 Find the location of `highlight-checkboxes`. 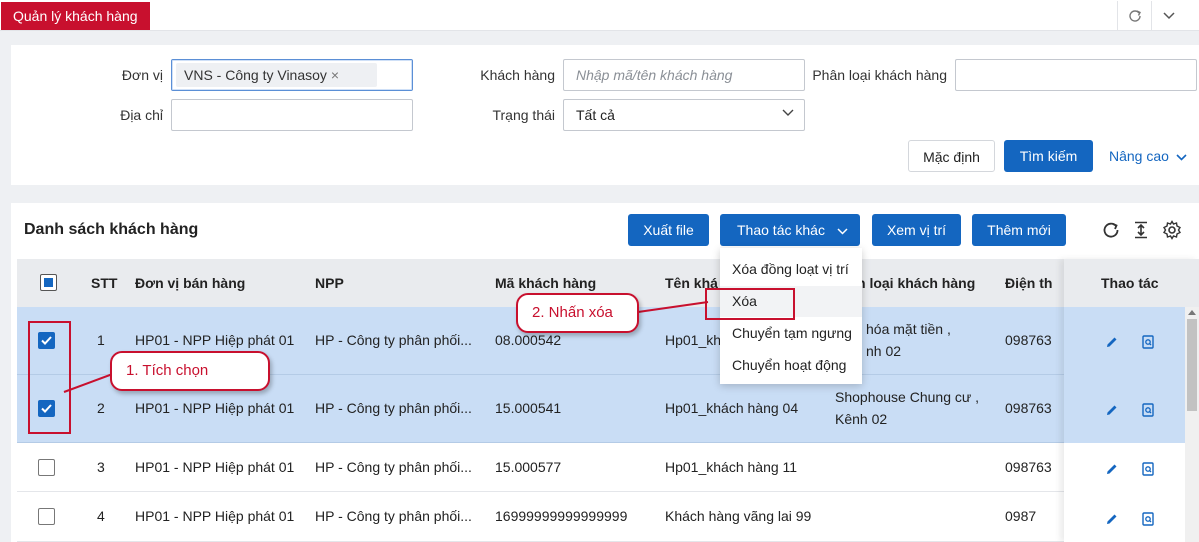

highlight-checkboxes is located at coordinates (49, 377).